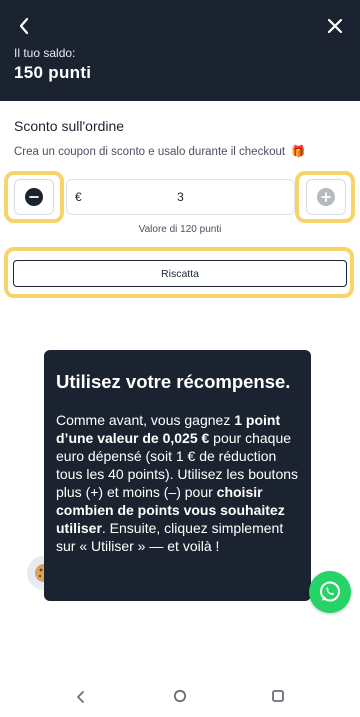 This screenshot has height=717, width=360. I want to click on amount-field: € 3, so click(180, 197).